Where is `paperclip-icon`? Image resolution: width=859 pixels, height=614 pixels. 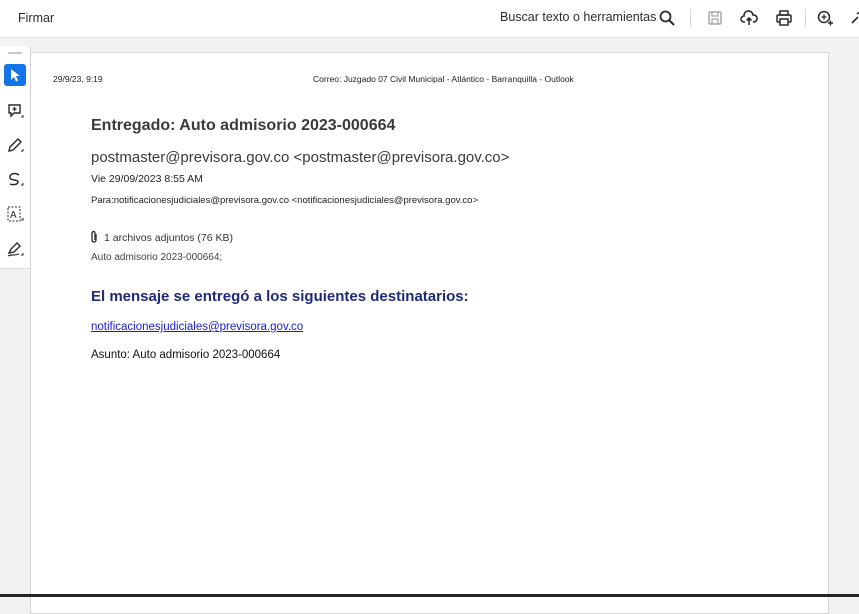 paperclip-icon is located at coordinates (94, 236).